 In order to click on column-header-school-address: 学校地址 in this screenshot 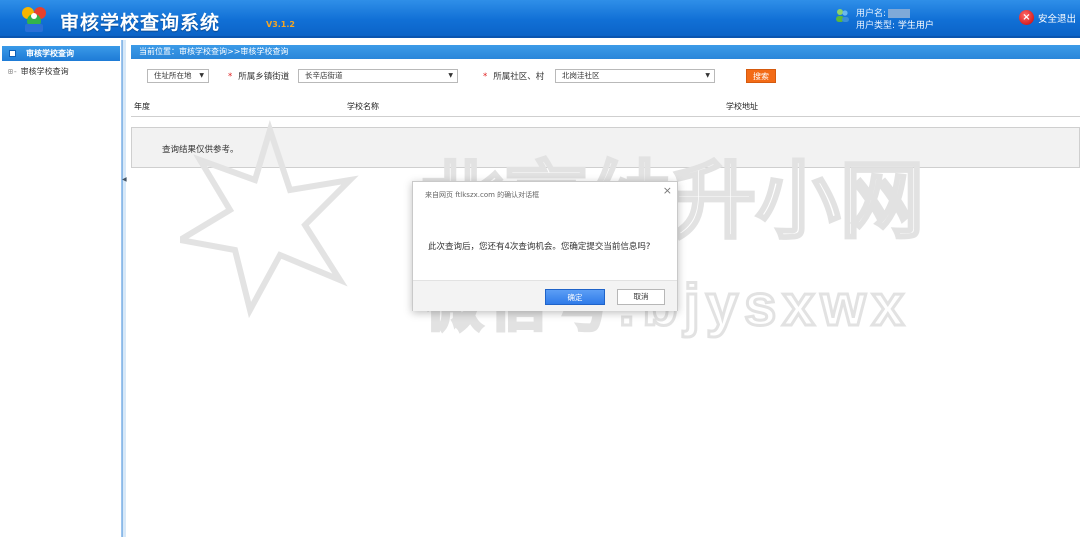, I will do `click(742, 106)`.